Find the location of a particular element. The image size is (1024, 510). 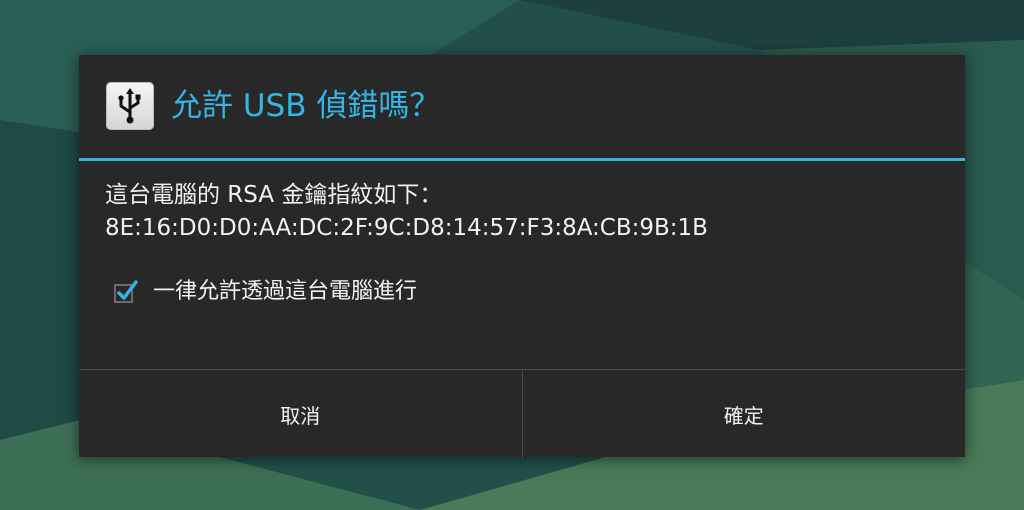

usb-icon is located at coordinates (130, 106).